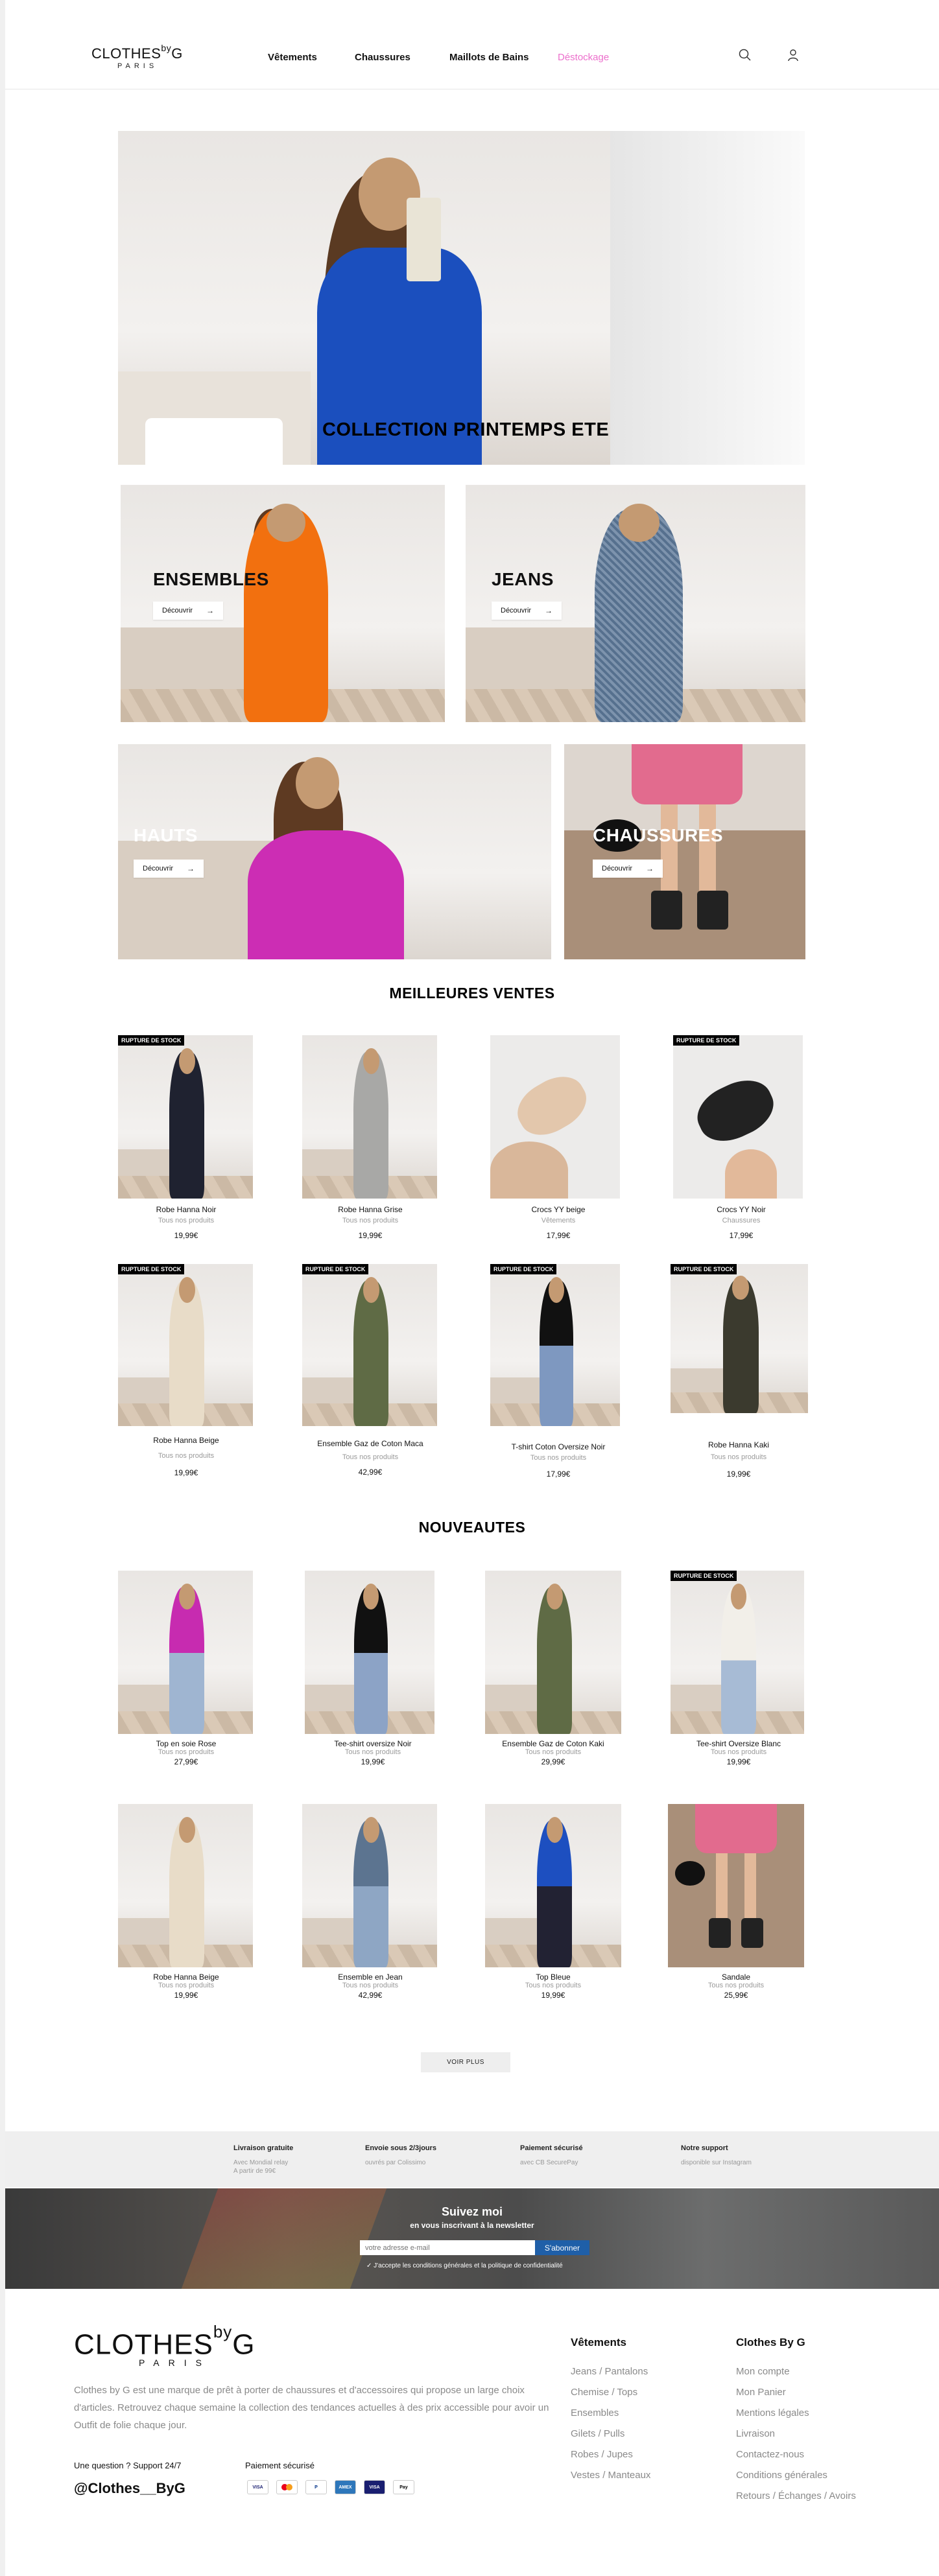  Describe the element at coordinates (186, 1743) in the screenshot. I see `product-name: Top en soie Rose` at that location.